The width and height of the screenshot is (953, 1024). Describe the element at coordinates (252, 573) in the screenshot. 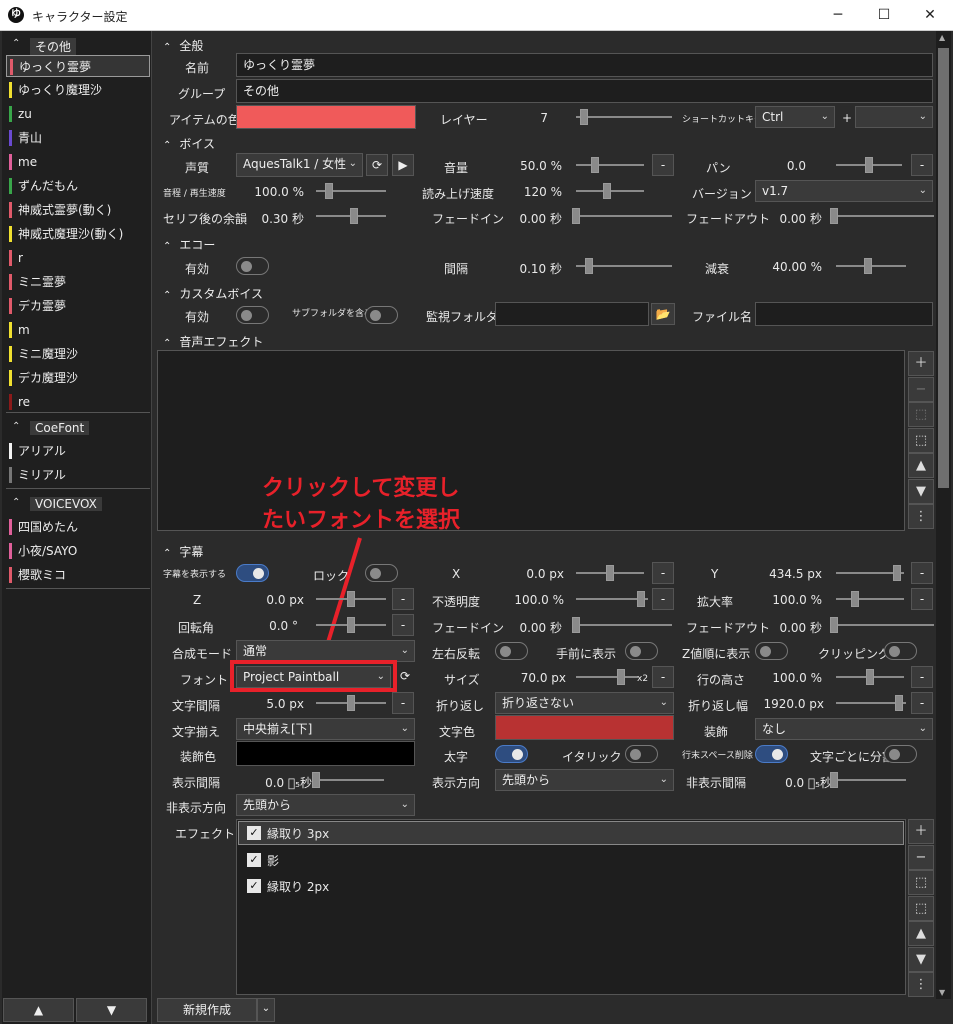

I see `show-subtitle-toggle` at that location.